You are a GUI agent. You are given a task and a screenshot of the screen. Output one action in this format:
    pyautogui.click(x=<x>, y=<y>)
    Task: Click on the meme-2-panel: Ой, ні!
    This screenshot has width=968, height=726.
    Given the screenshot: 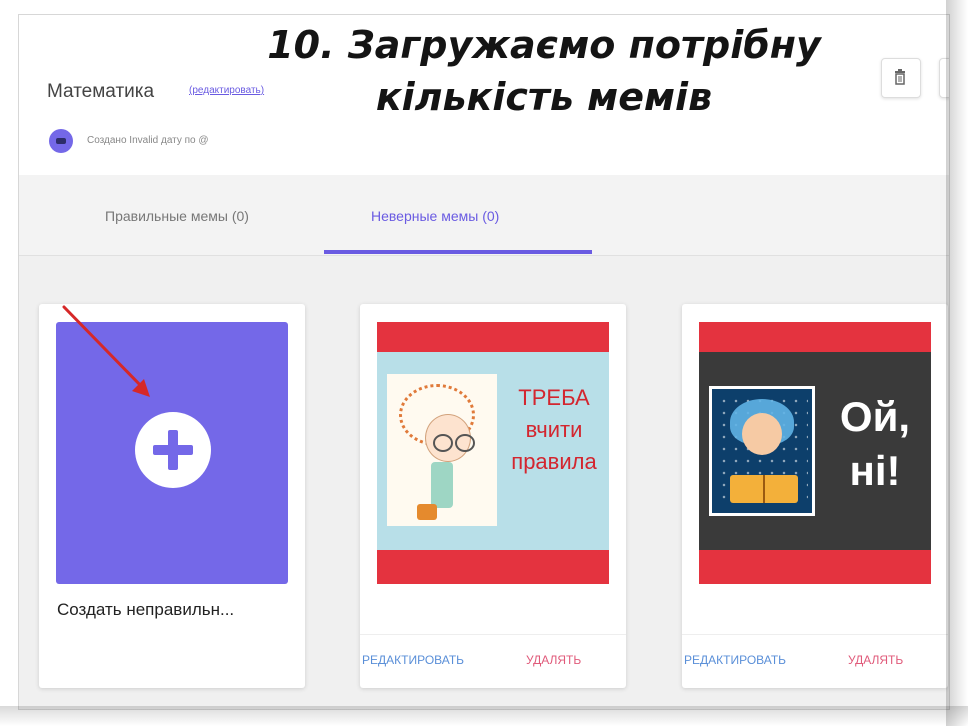 What is the action you would take?
    pyautogui.click(x=815, y=451)
    